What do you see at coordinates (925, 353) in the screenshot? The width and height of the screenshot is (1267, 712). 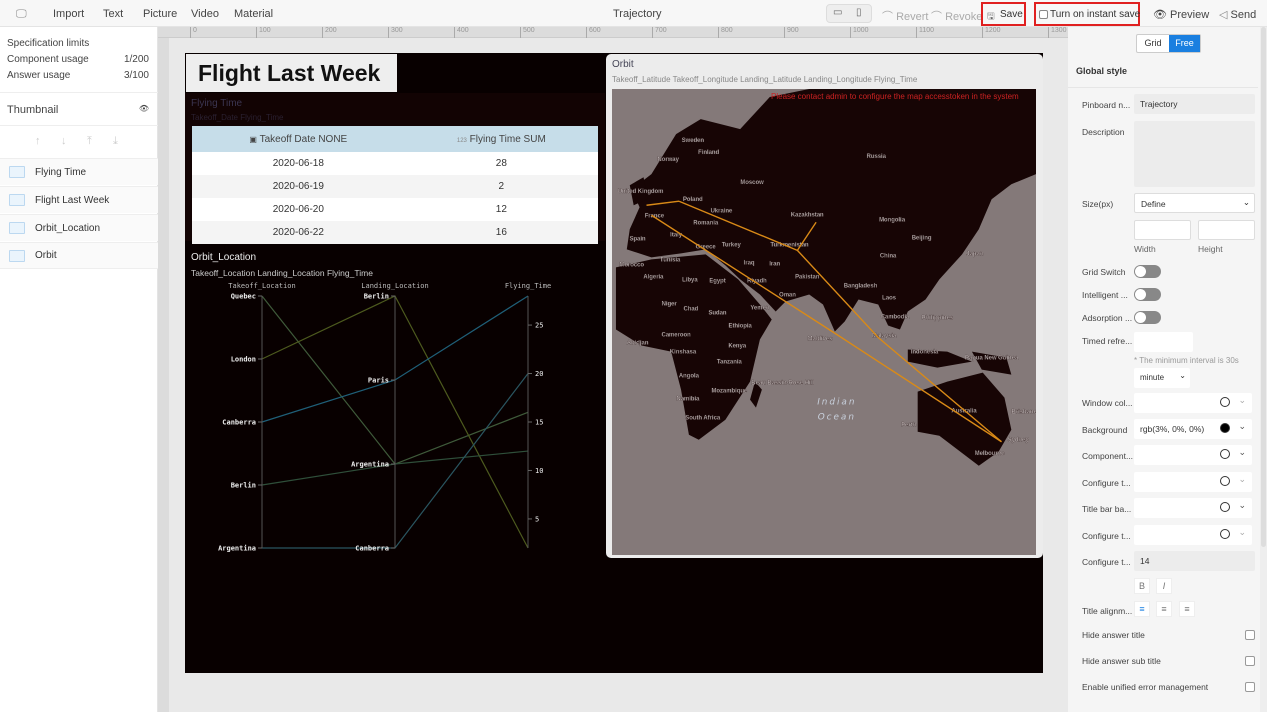 I see `map-label: Indonesia` at bounding box center [925, 353].